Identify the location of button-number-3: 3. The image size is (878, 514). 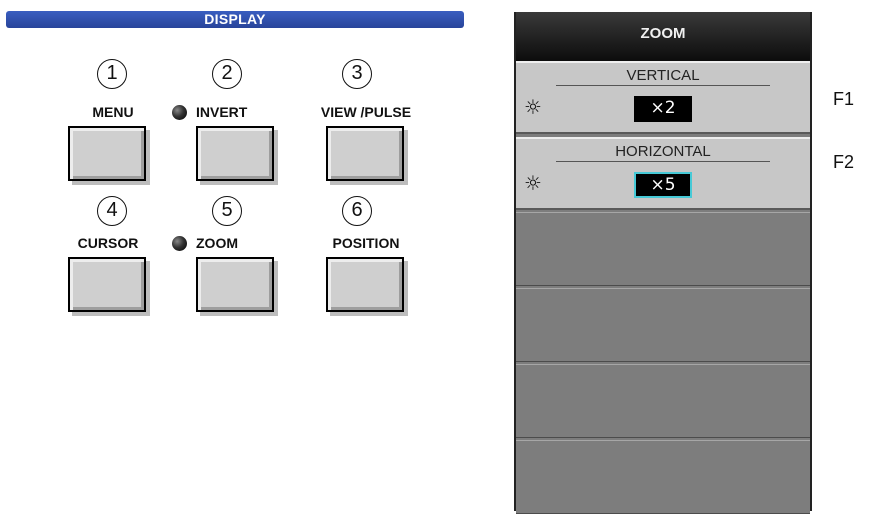
(357, 74).